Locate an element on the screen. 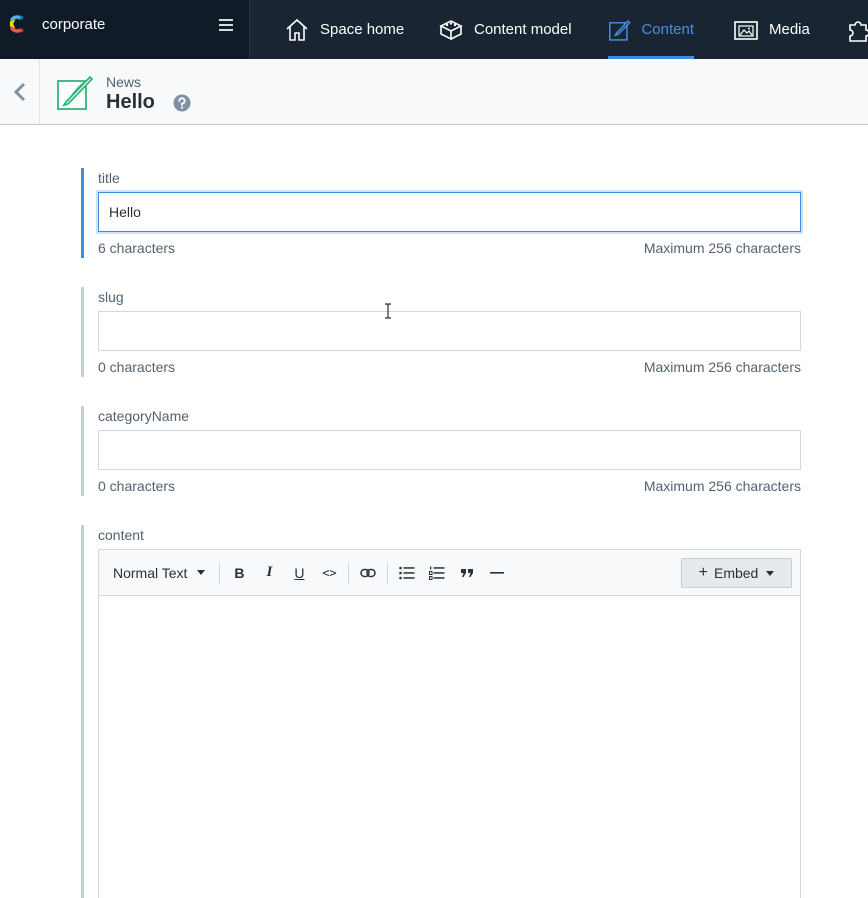  embed-dropdown-button: + Embed is located at coordinates (736, 573).